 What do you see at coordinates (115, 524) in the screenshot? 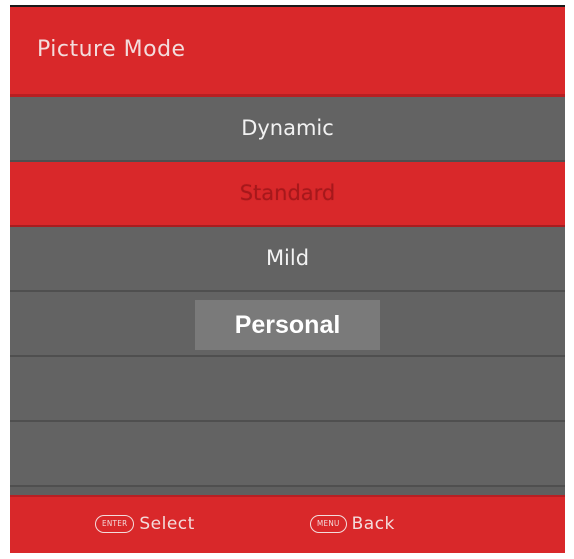
I see `enter-key-icon: ENTER` at bounding box center [115, 524].